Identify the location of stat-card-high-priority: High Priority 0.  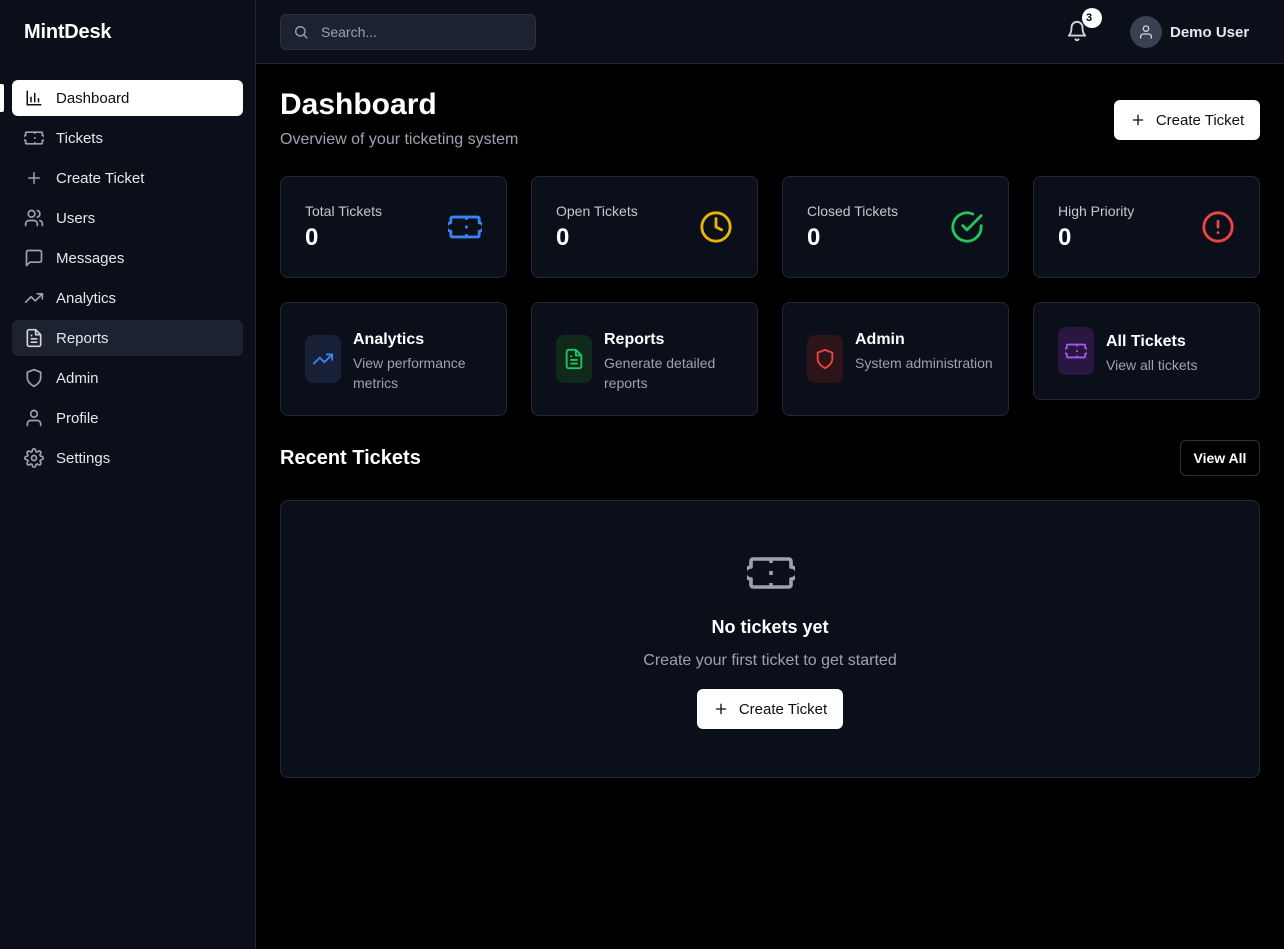
(1146, 227).